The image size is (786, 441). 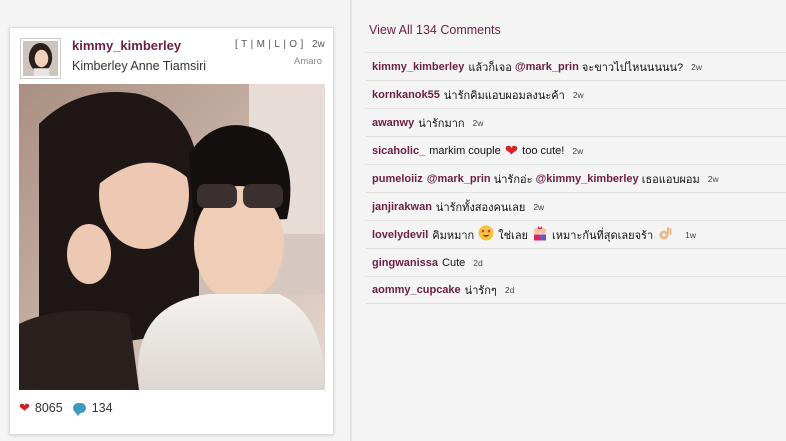 I want to click on comment-text-2: เธอแอบผอม, so click(x=670, y=179).